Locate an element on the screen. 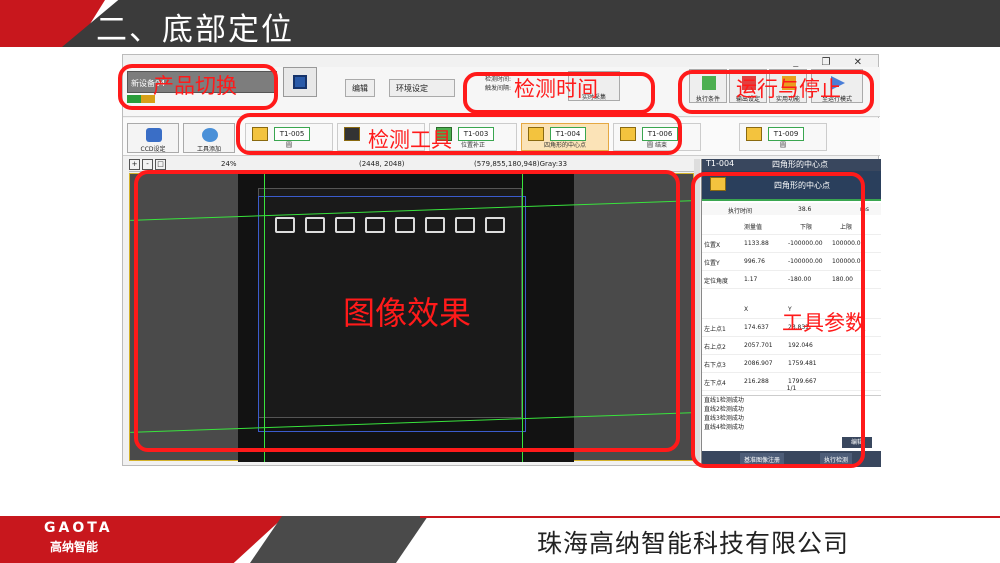 The width and height of the screenshot is (1000, 563). environment-menu-button: 环境设定 is located at coordinates (422, 88).